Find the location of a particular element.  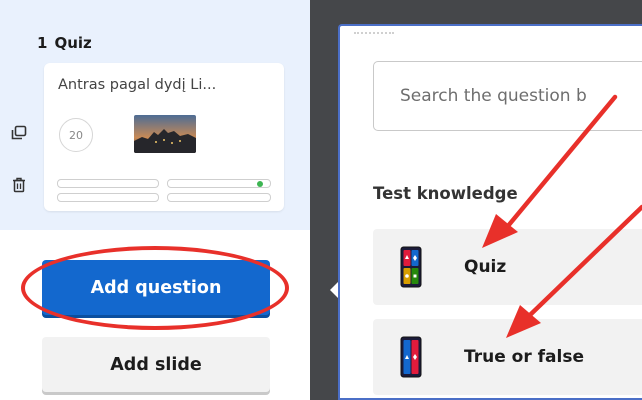

slide-type-label: Quiz is located at coordinates (73, 43).